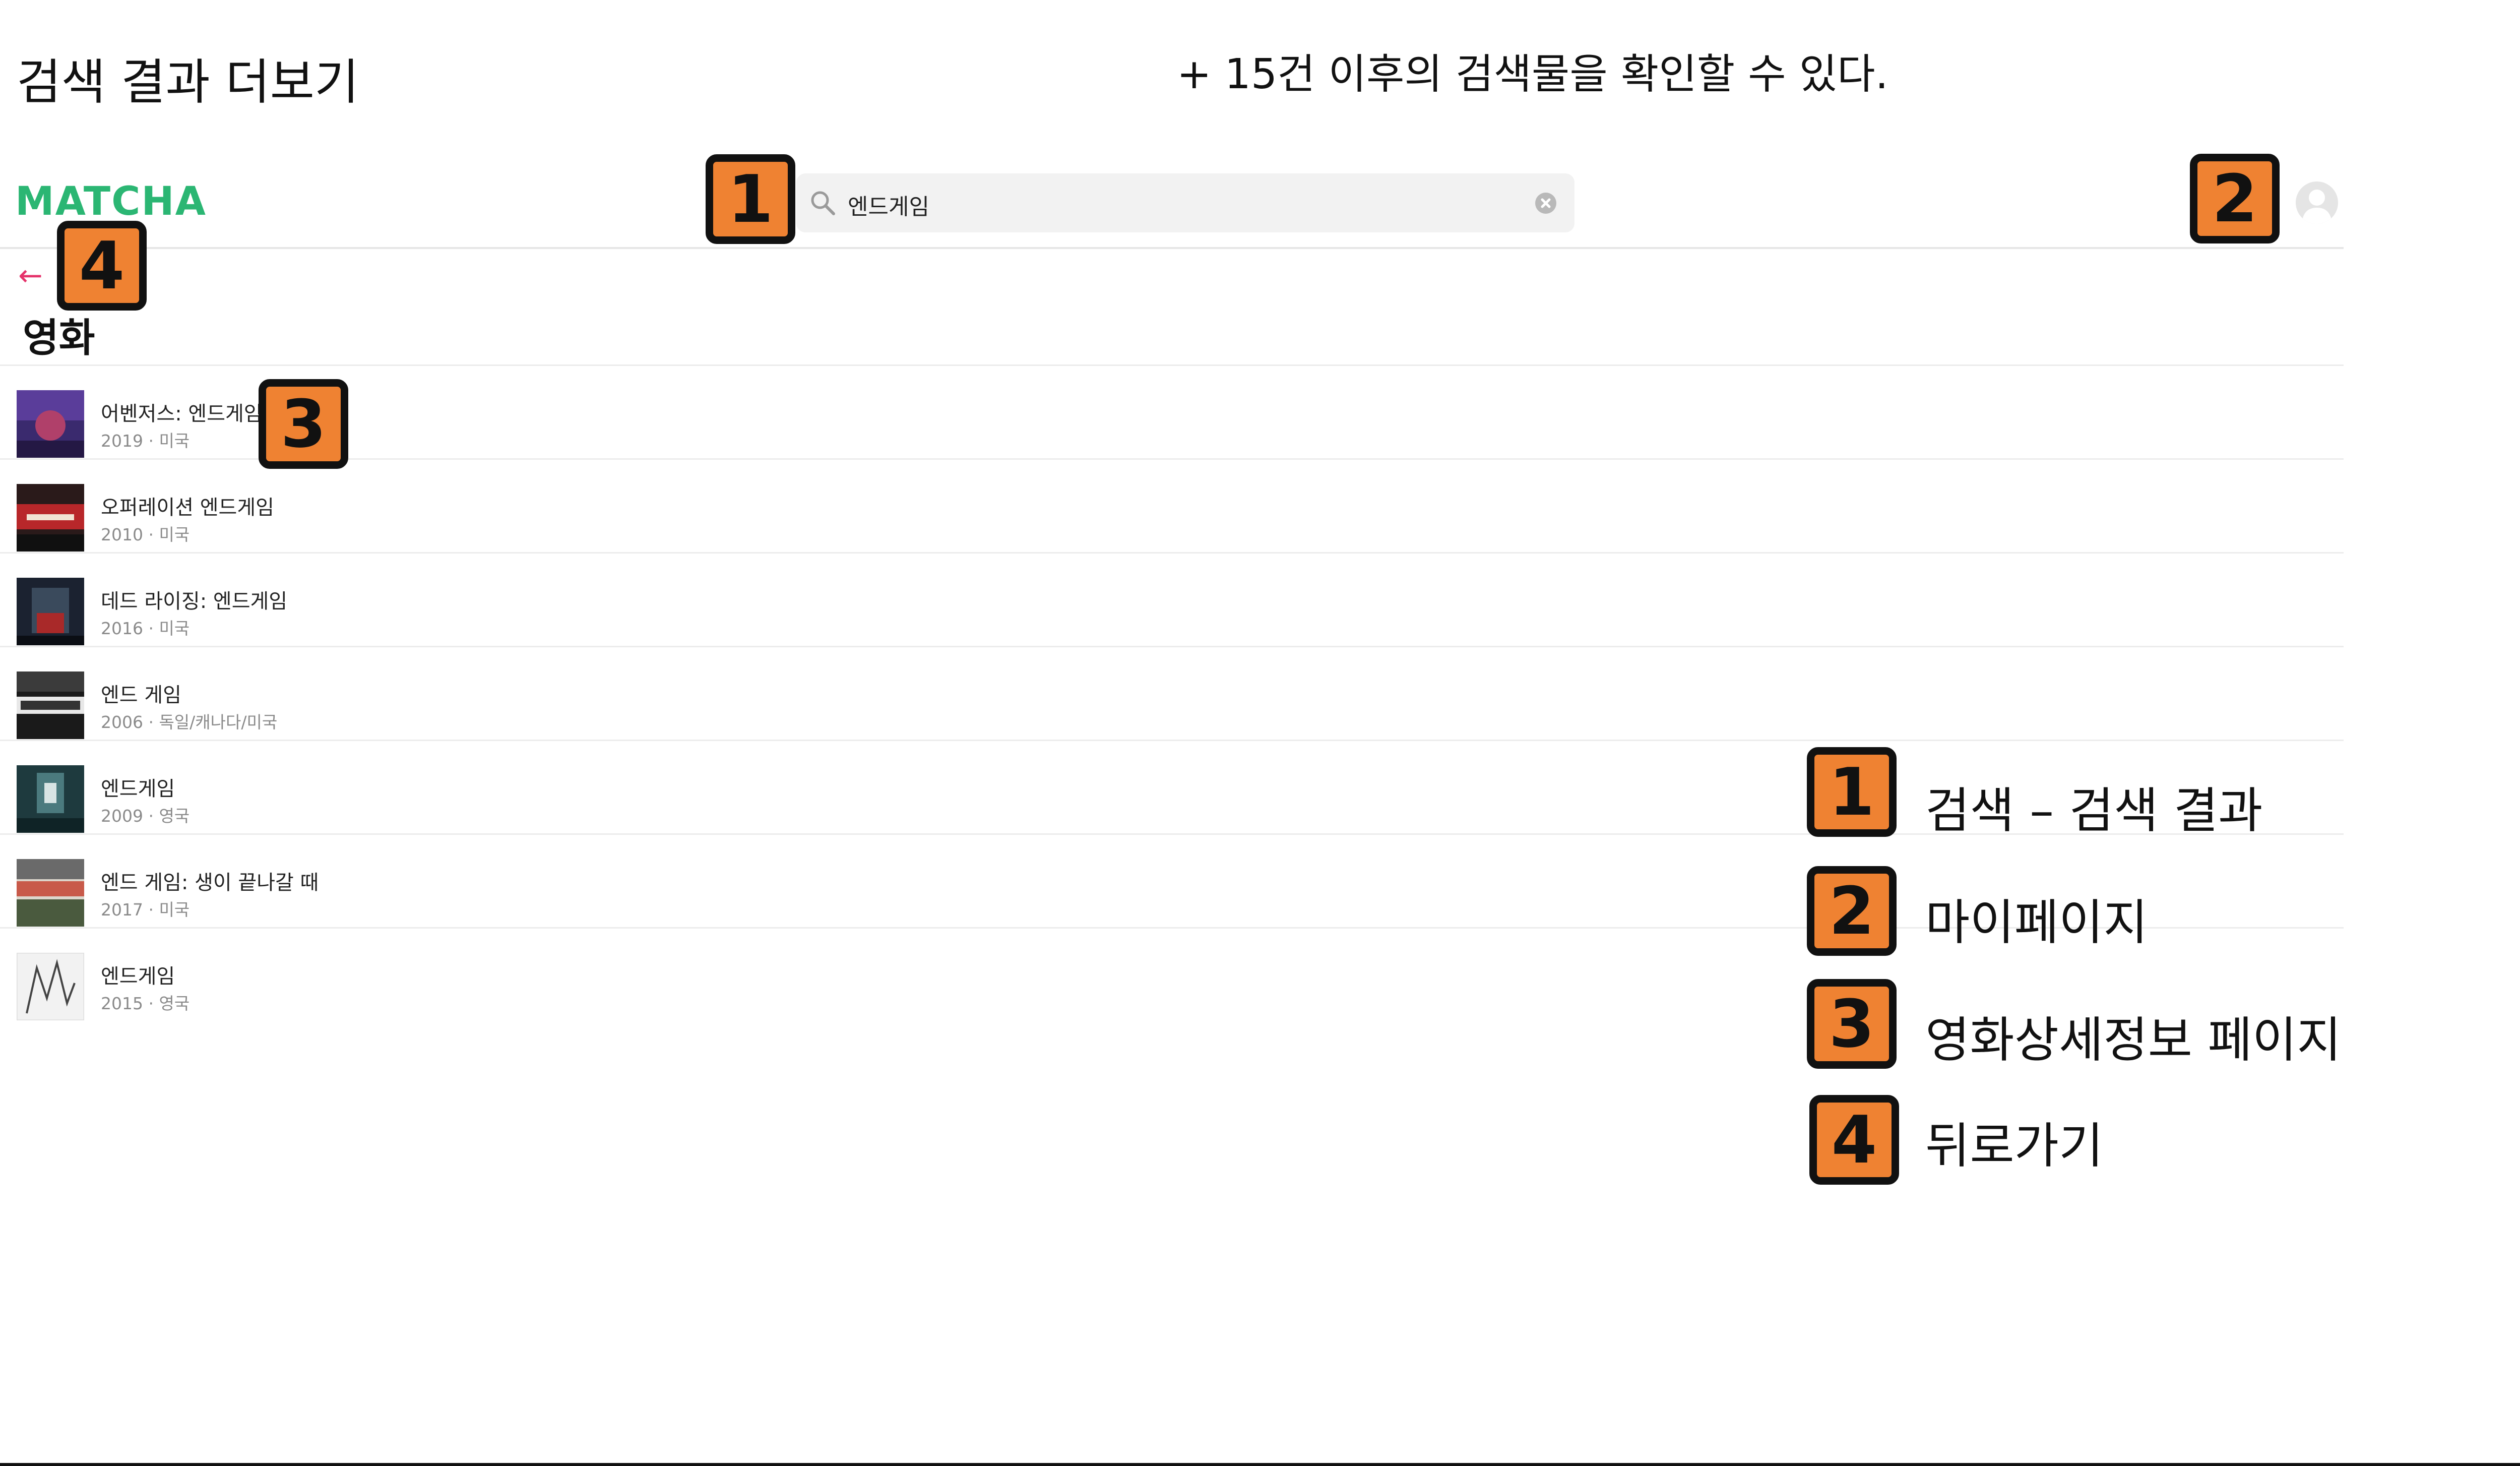 The width and height of the screenshot is (2520, 1466). Describe the element at coordinates (145, 534) in the screenshot. I see `movie-meta: 2010 · 미국` at that location.